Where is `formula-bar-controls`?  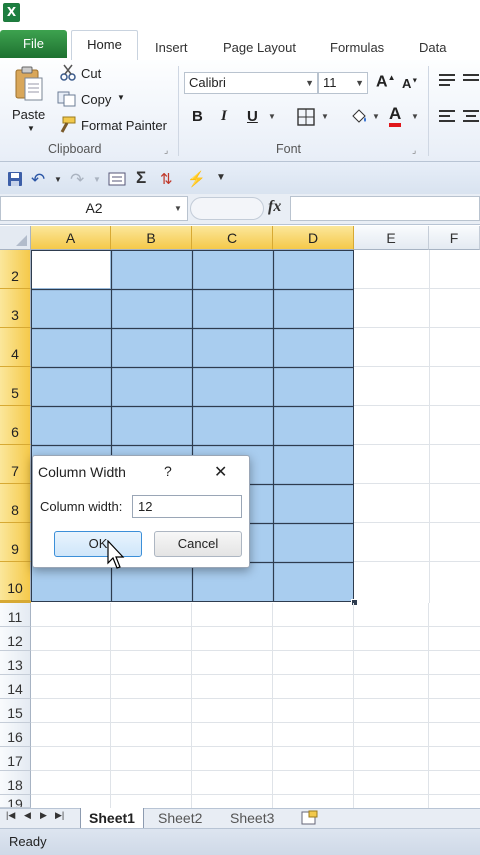
formula-bar-controls is located at coordinates (227, 208).